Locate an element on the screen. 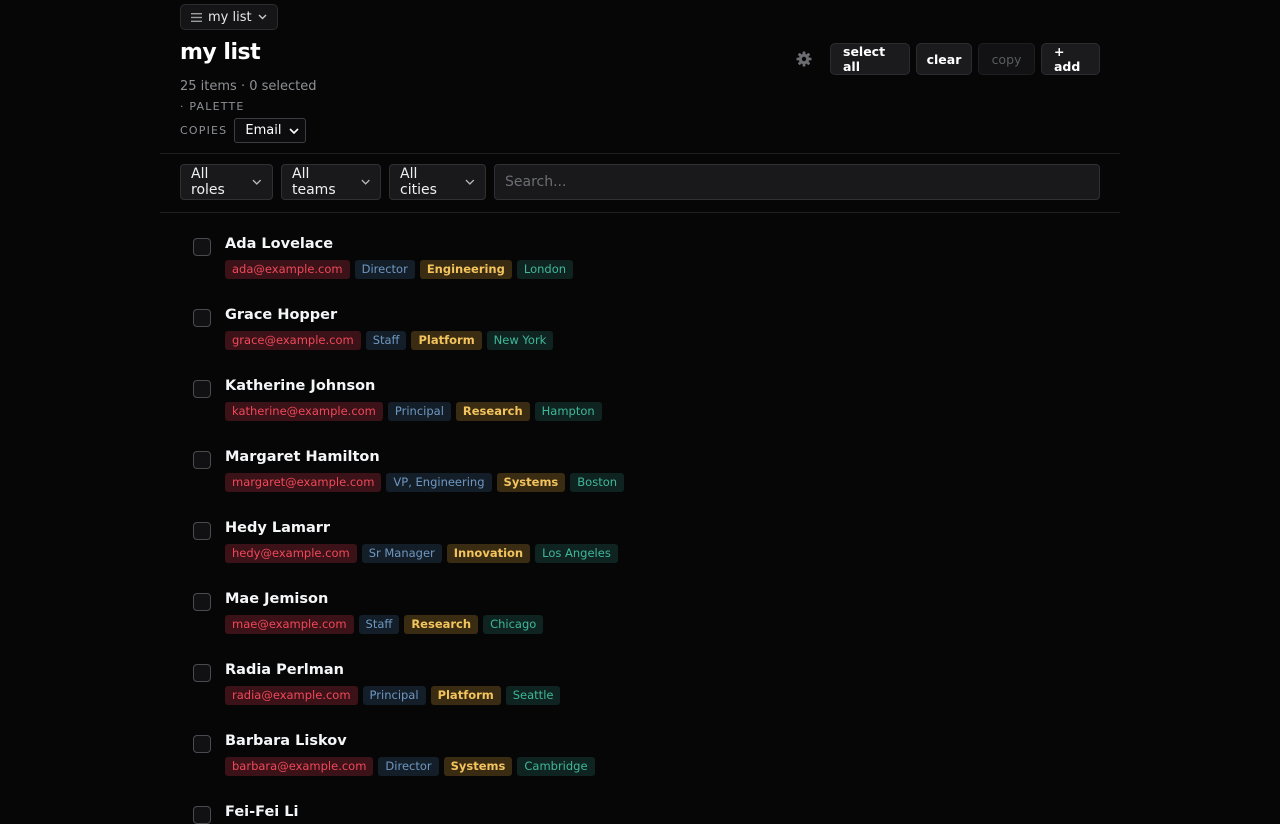  tag-group: mae@example.com Staff Research Chicago is located at coordinates (384, 624).